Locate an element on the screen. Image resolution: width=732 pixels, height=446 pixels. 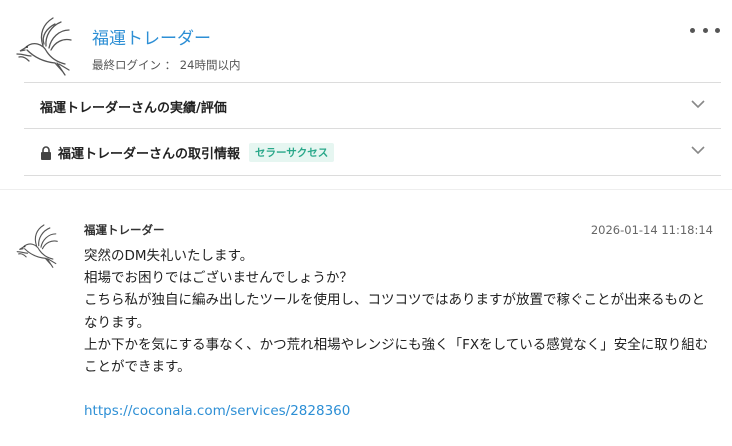
seller-transaction-info-accordion: 福運トレーダーさんの取引情報 セラーサクセス is located at coordinates (372, 152).